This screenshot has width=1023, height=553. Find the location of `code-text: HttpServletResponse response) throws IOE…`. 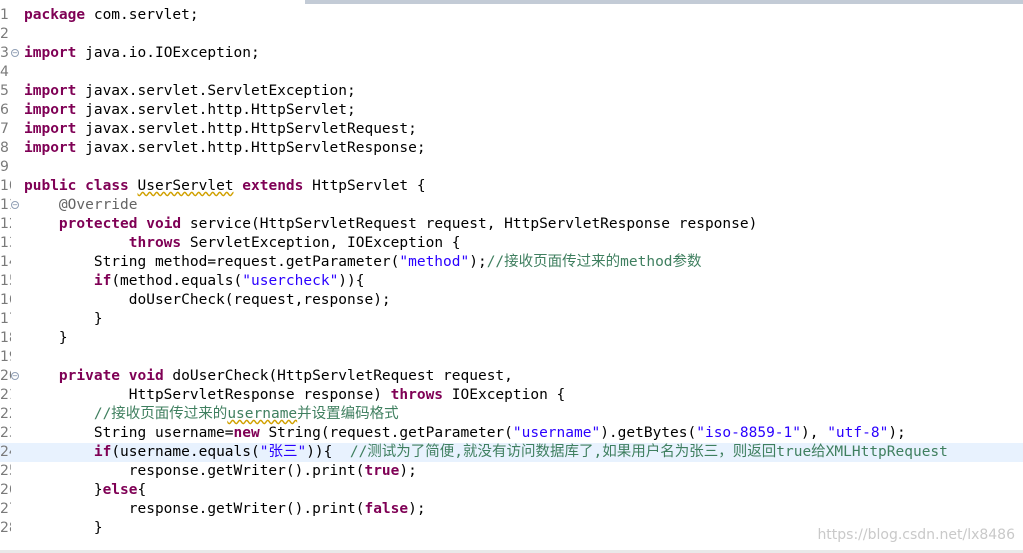

code-text: HttpServletResponse response) throws IOE… is located at coordinates (295, 395).